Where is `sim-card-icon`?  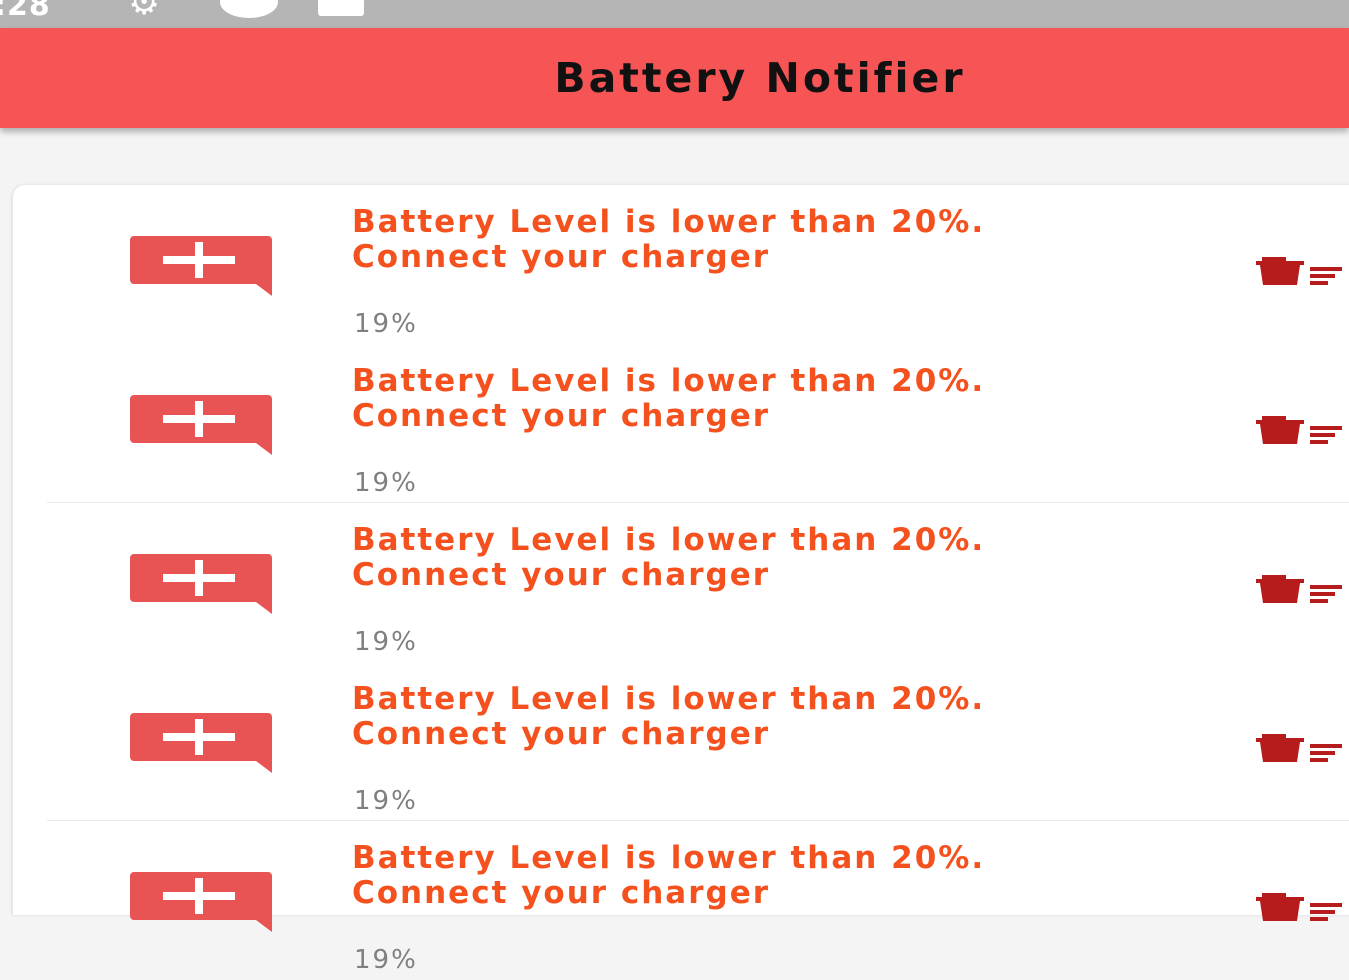 sim-card-icon is located at coordinates (341, 8).